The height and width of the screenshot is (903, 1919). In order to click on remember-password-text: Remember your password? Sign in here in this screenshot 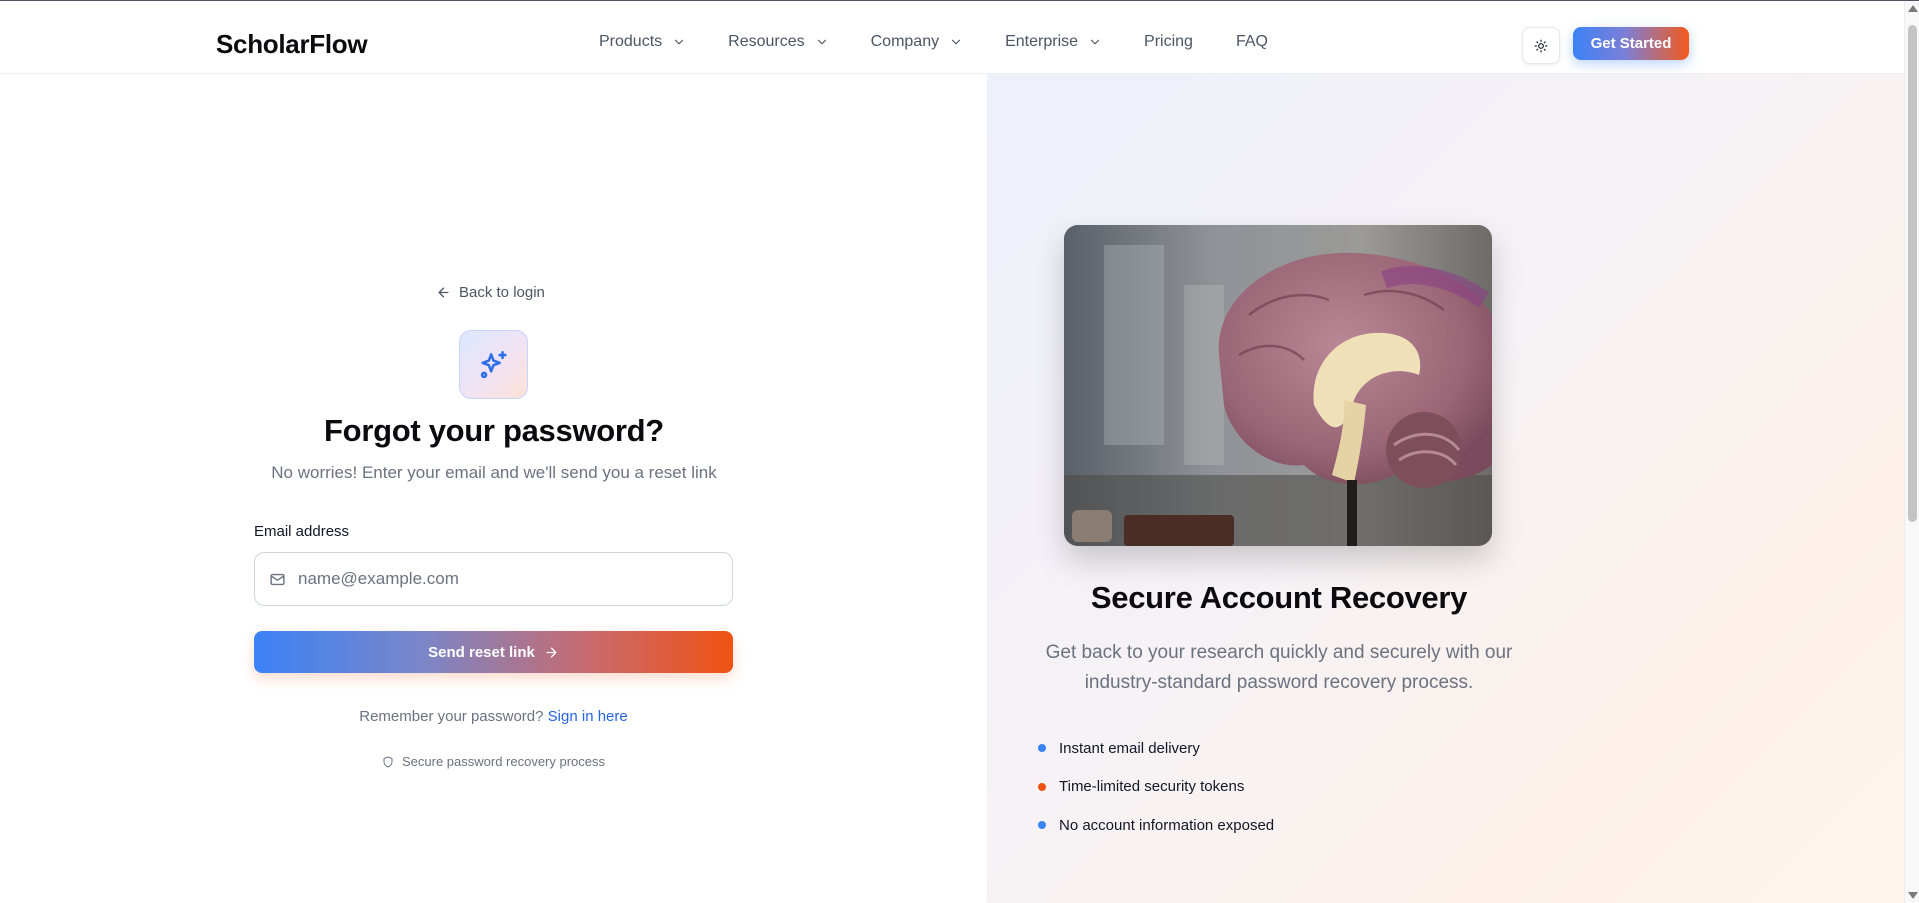, I will do `click(493, 716)`.